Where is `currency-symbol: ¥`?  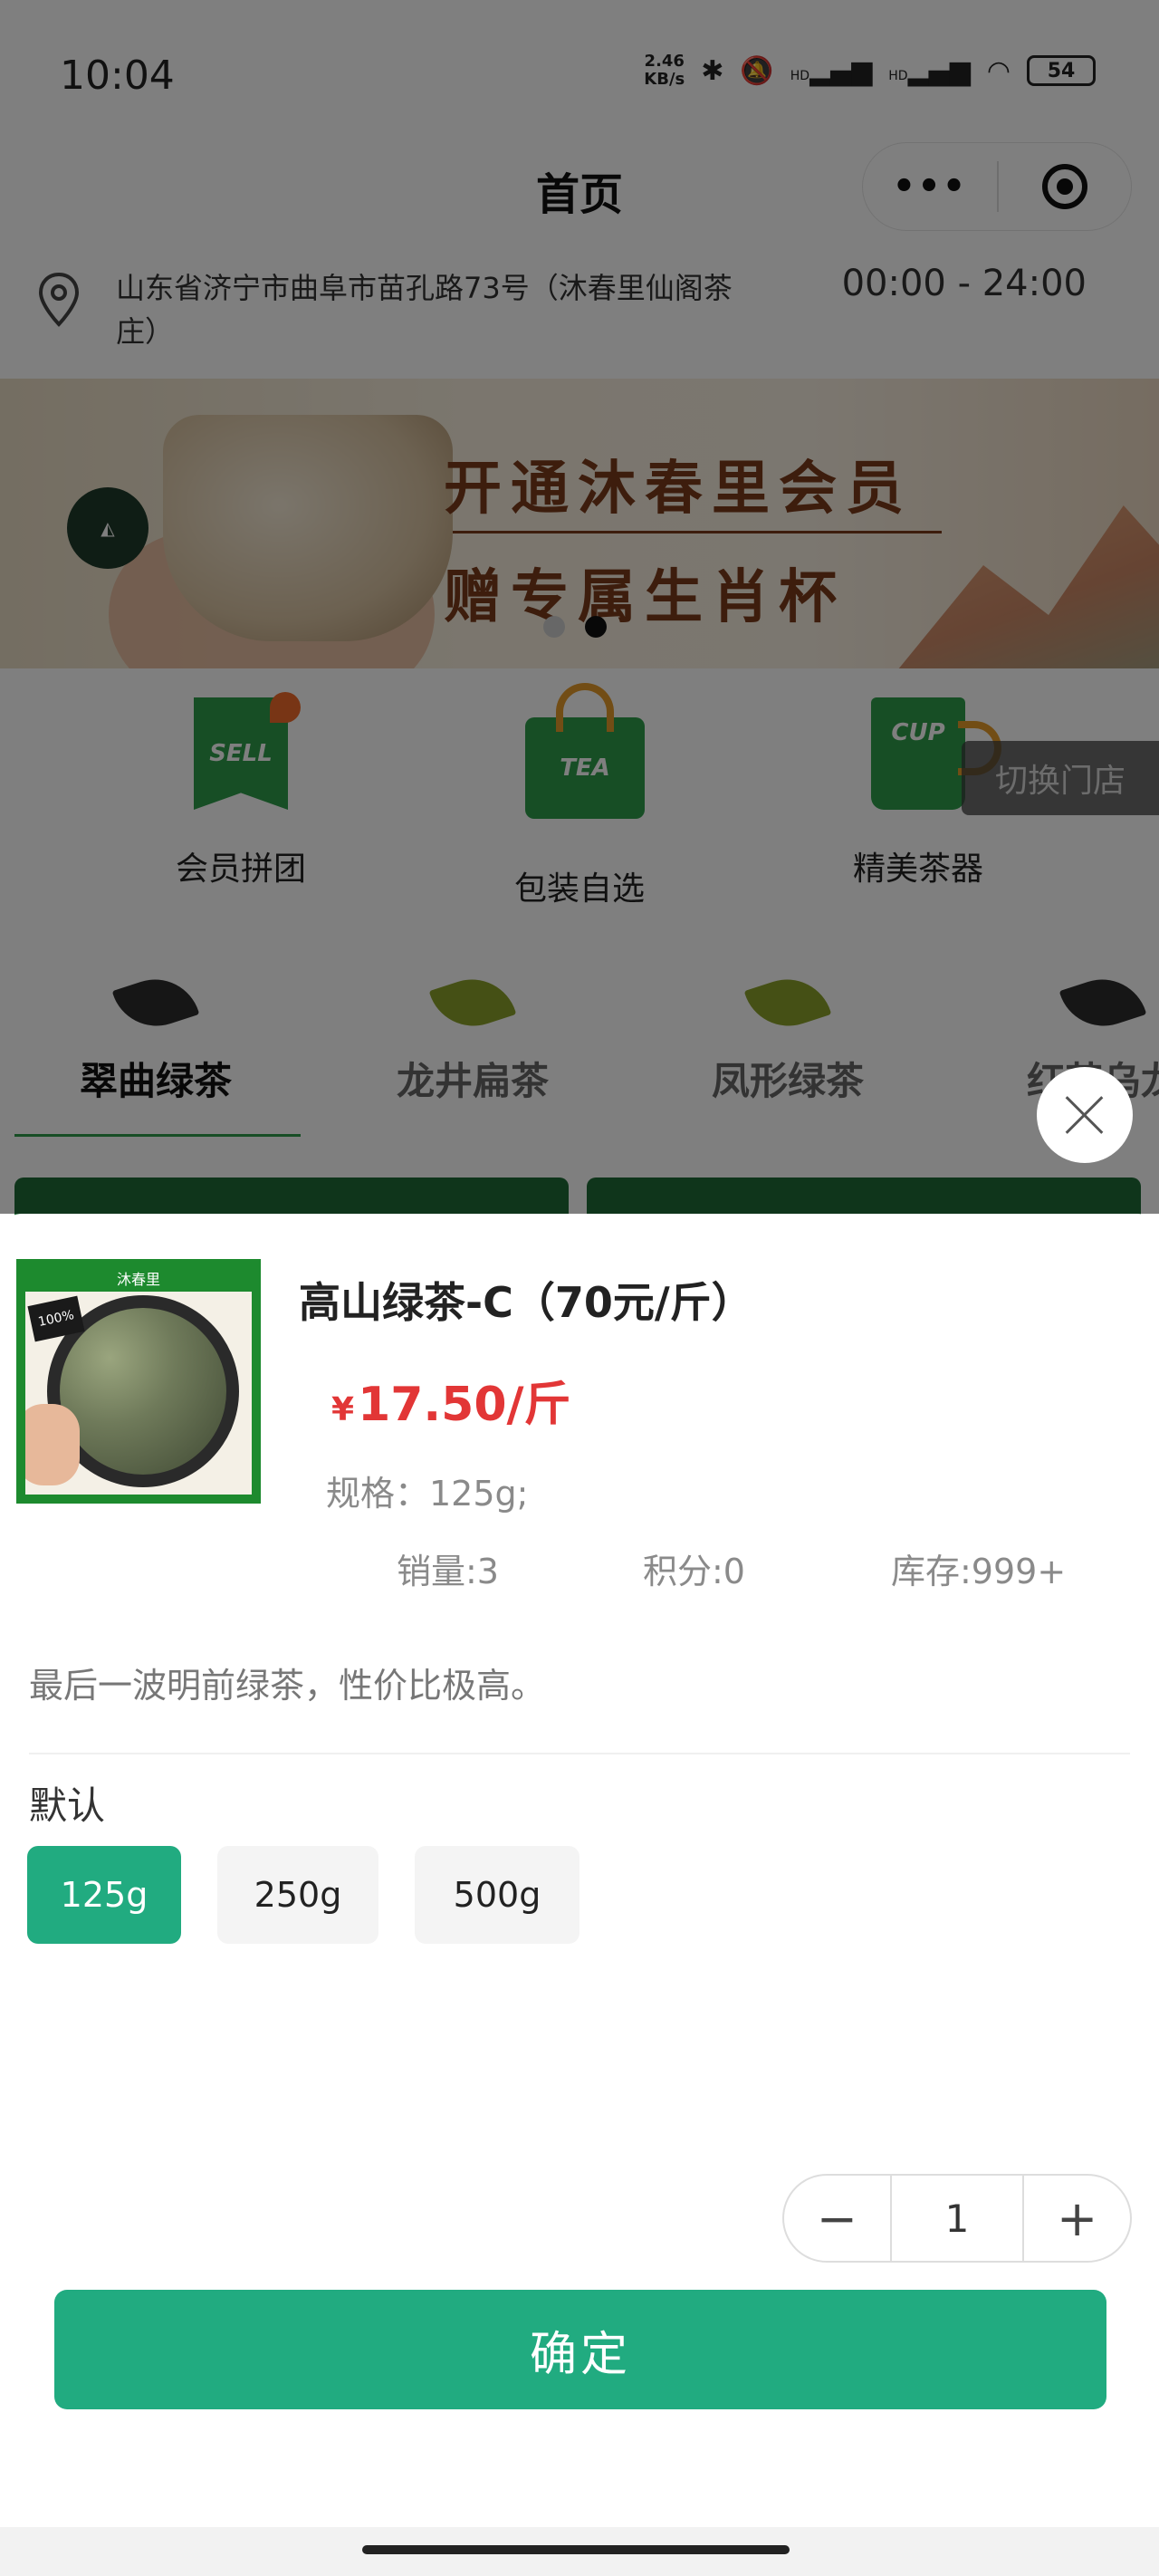 currency-symbol: ¥ is located at coordinates (343, 1409).